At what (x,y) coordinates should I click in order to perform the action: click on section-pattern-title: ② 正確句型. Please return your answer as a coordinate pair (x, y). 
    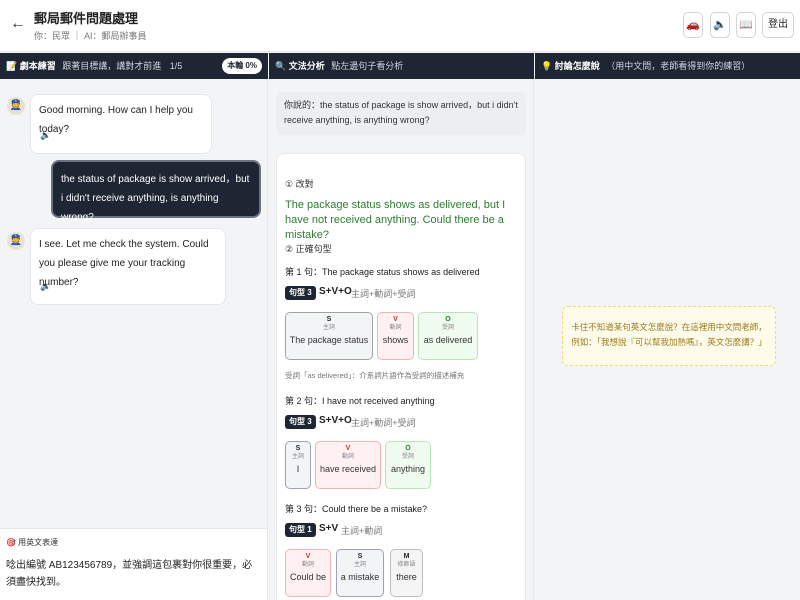
    Looking at the image, I should click on (308, 249).